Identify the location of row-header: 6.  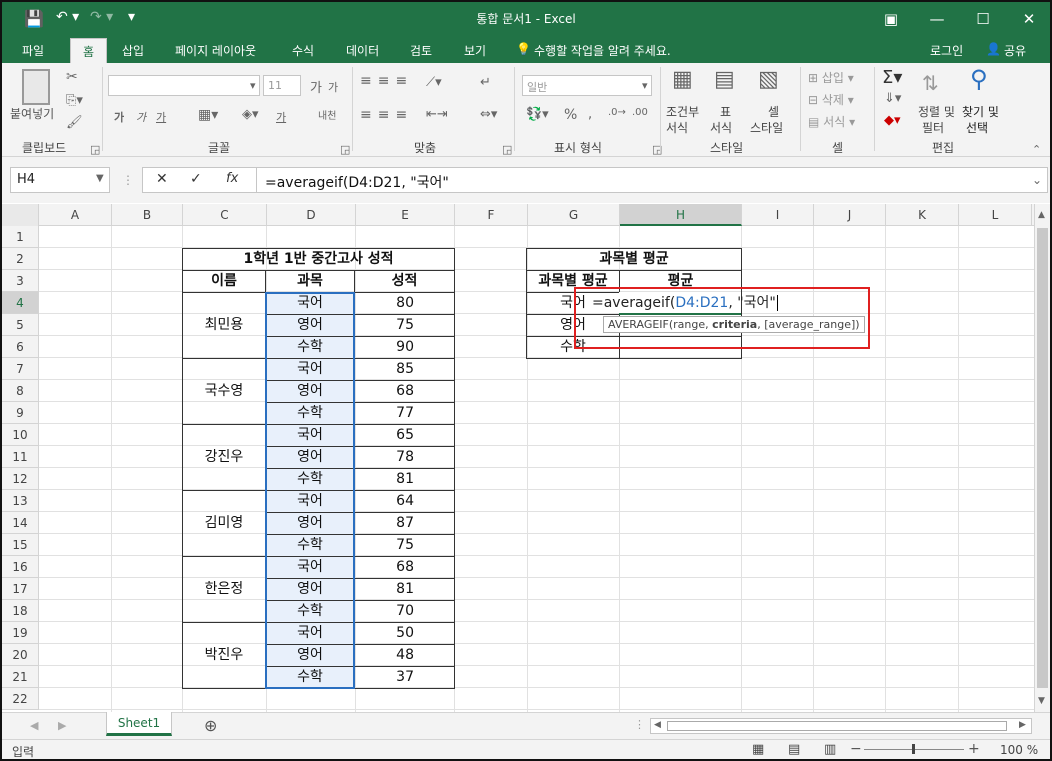
(20, 347).